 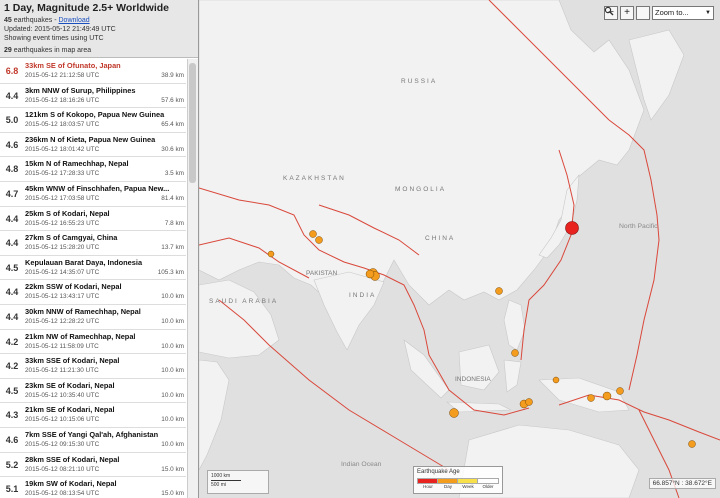 I want to click on eq-depth: 38.9 km, so click(x=172, y=75).